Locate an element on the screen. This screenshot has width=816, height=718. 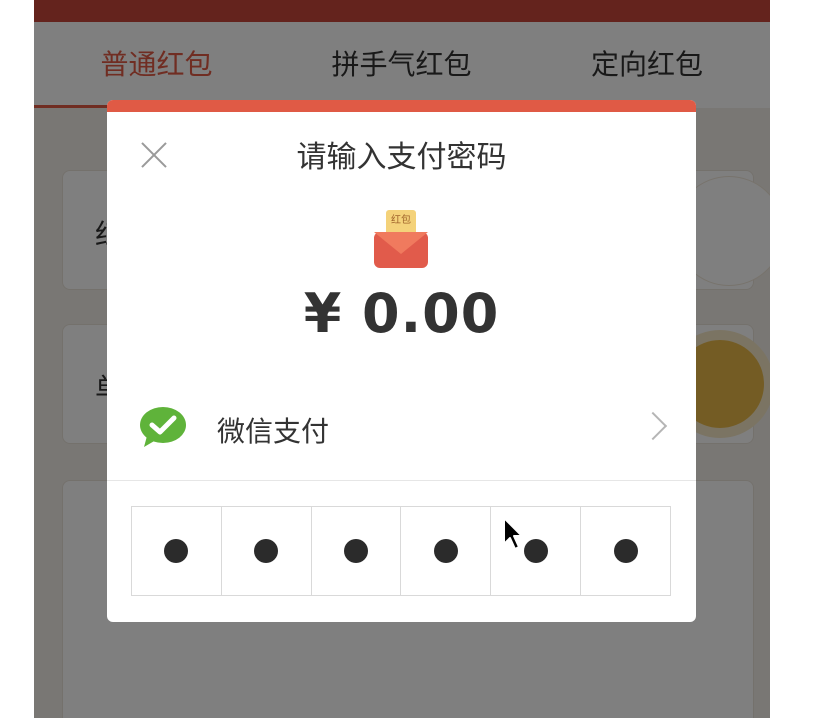
dialog-top-bar is located at coordinates (401, 106).